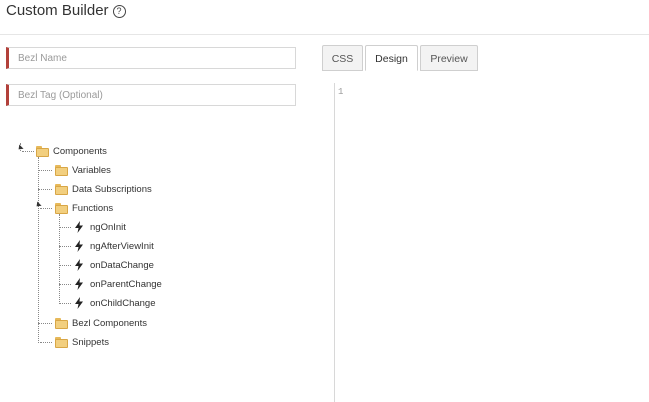  I want to click on tree-node-onparentchange: onParentChange, so click(118, 284).